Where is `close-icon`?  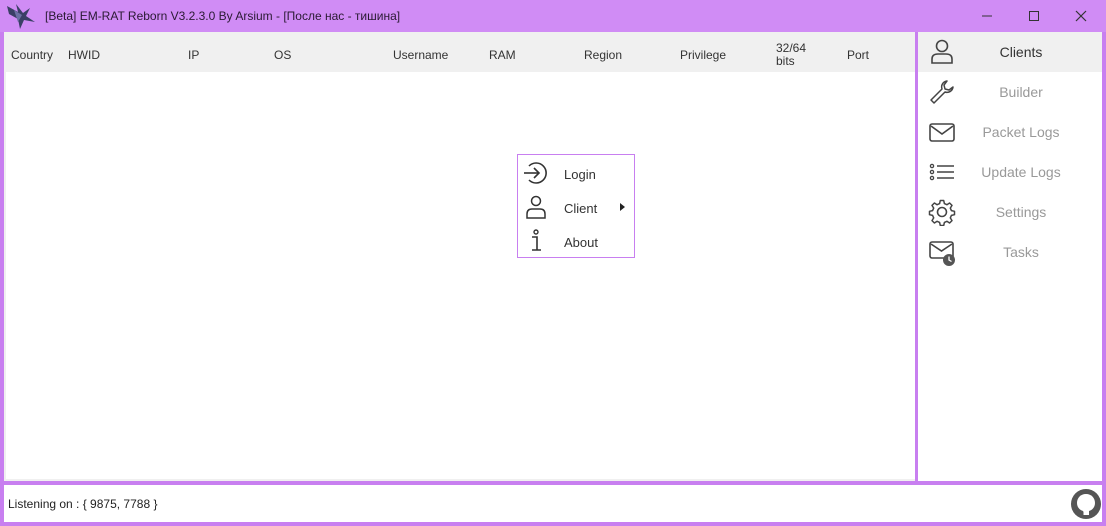
close-icon is located at coordinates (1081, 16).